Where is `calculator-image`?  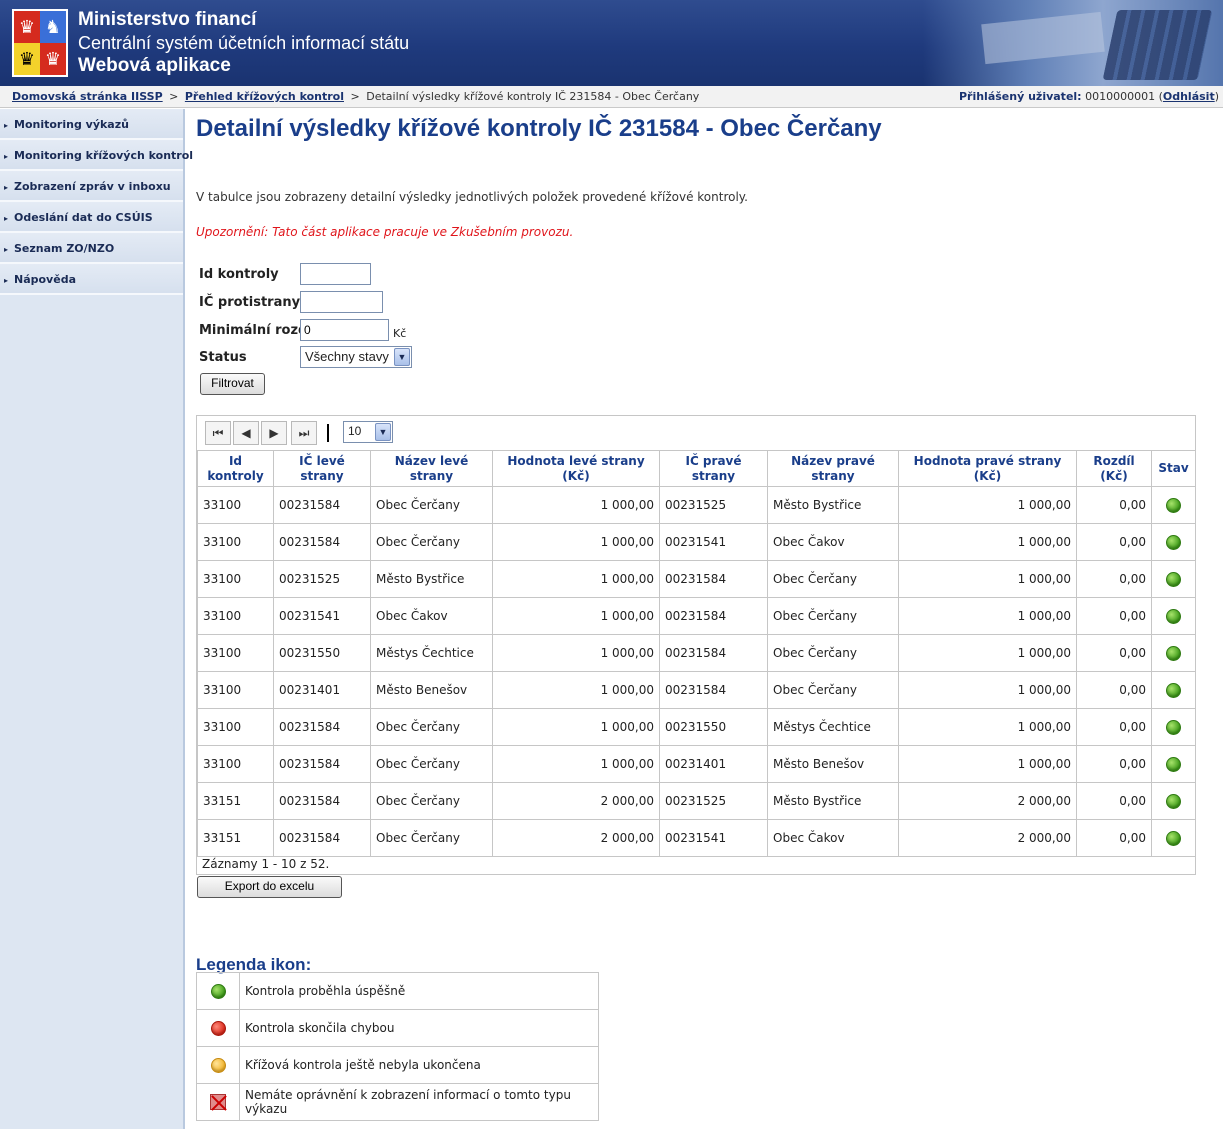
calculator-image is located at coordinates (1157, 45).